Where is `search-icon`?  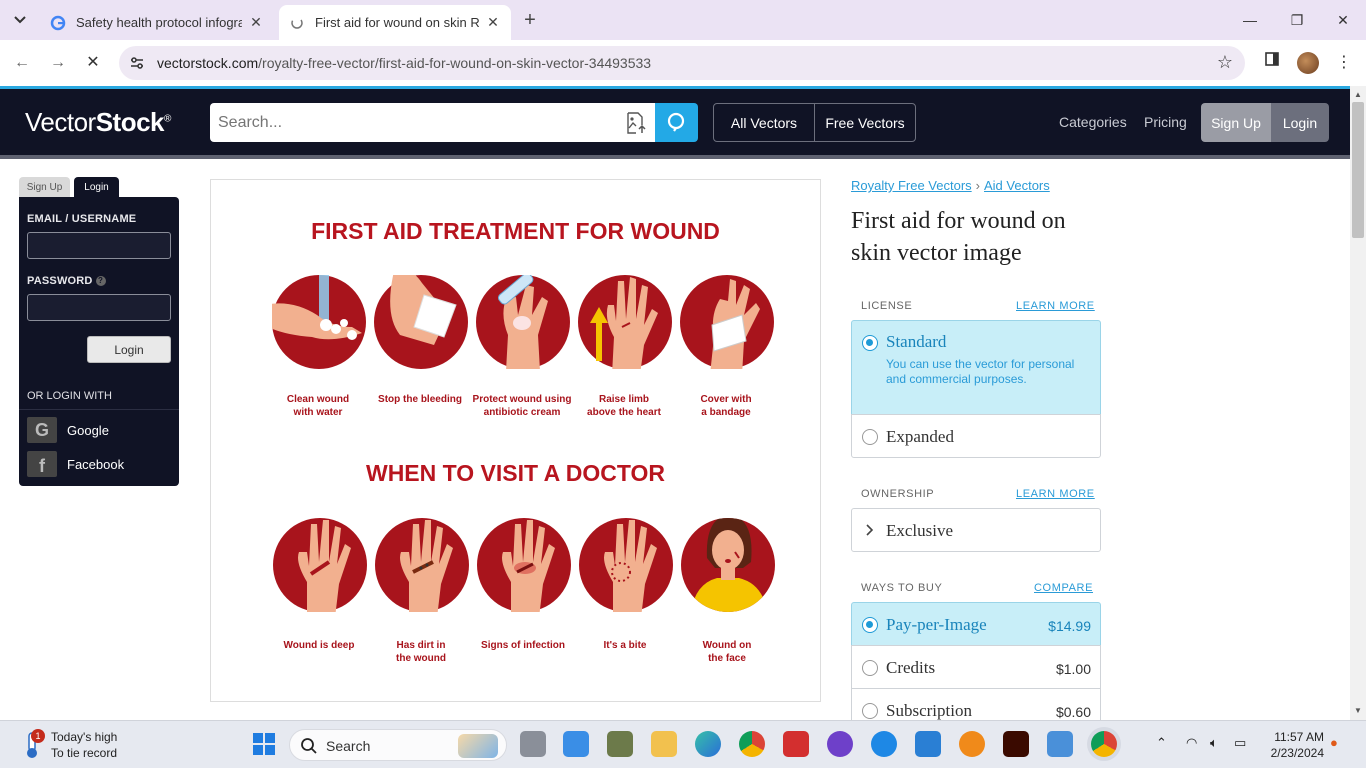
search-icon is located at coordinates (309, 746).